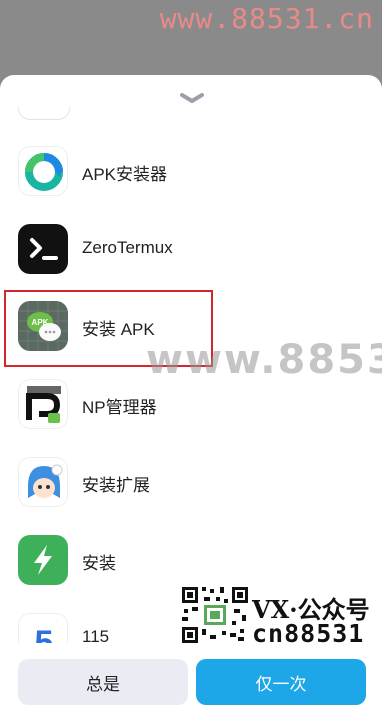 The image size is (382, 723). What do you see at coordinates (44, 113) in the screenshot?
I see `partial-app-icon` at bounding box center [44, 113].